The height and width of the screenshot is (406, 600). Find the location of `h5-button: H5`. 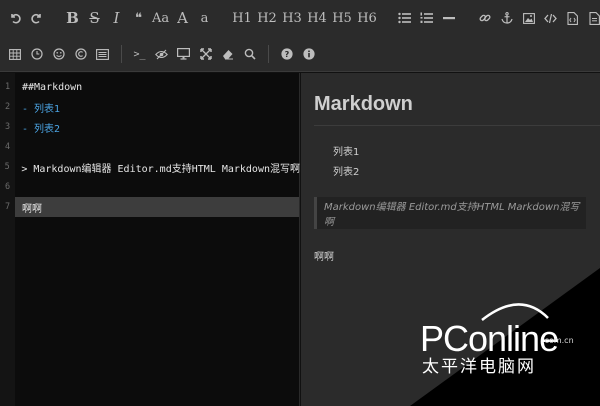

h5-button: H5 is located at coordinates (342, 18).